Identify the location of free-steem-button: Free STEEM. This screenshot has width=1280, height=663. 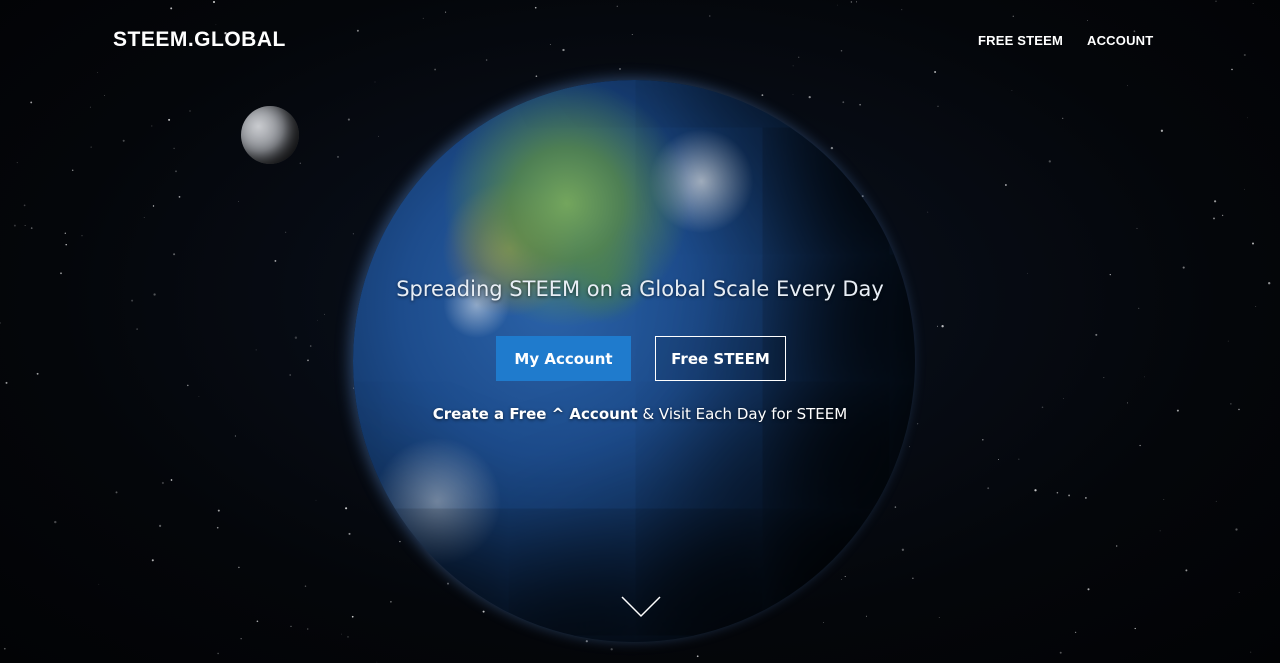
(720, 358).